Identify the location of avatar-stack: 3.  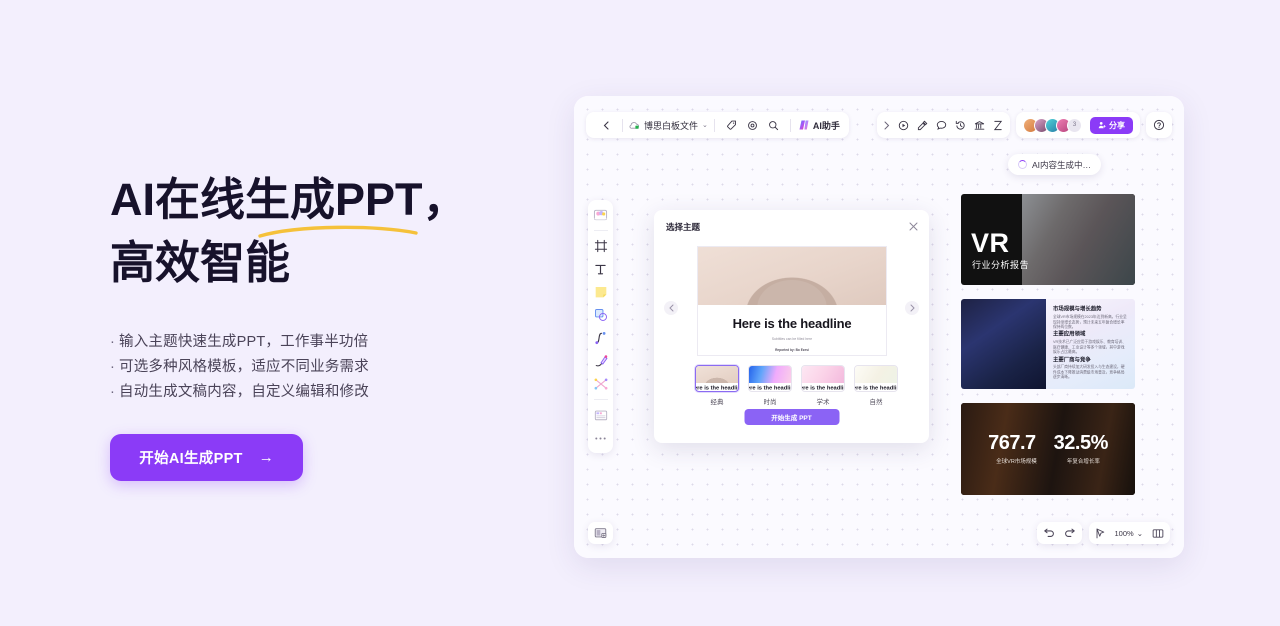
(1052, 125).